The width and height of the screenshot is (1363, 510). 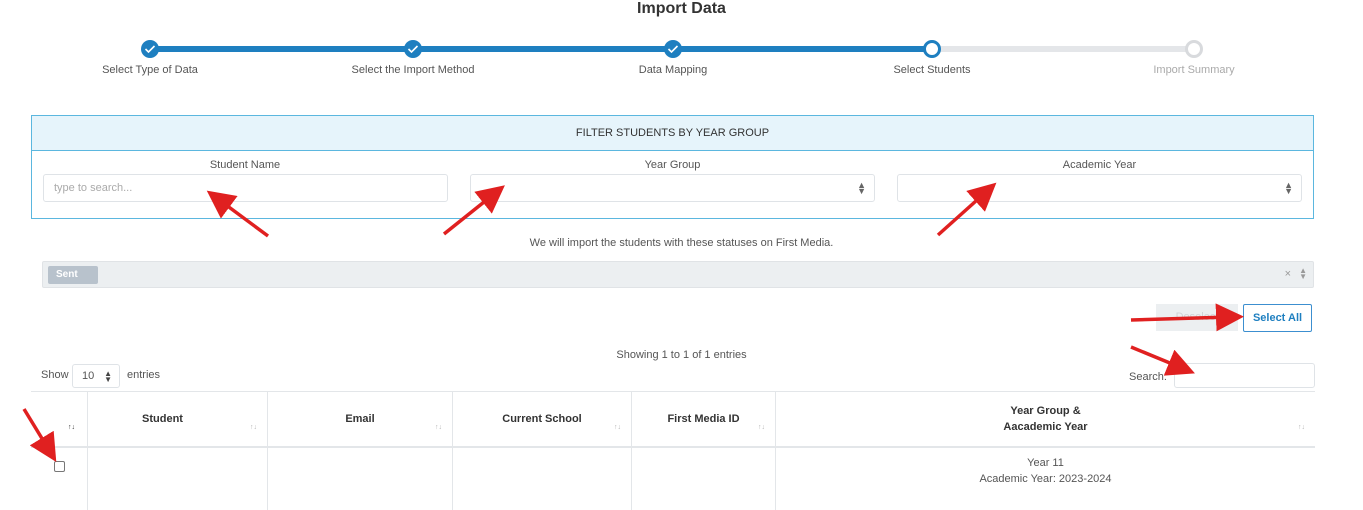 I want to click on select-all-button: Select All, so click(x=1277, y=318).